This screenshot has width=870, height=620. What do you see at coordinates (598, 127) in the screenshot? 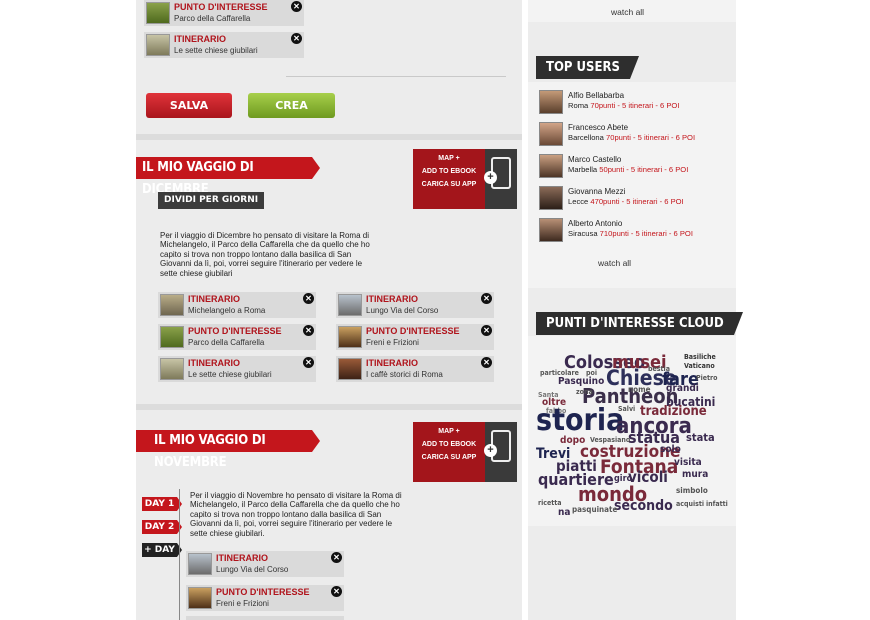
I see `user-name: Francesco Abete` at bounding box center [598, 127].